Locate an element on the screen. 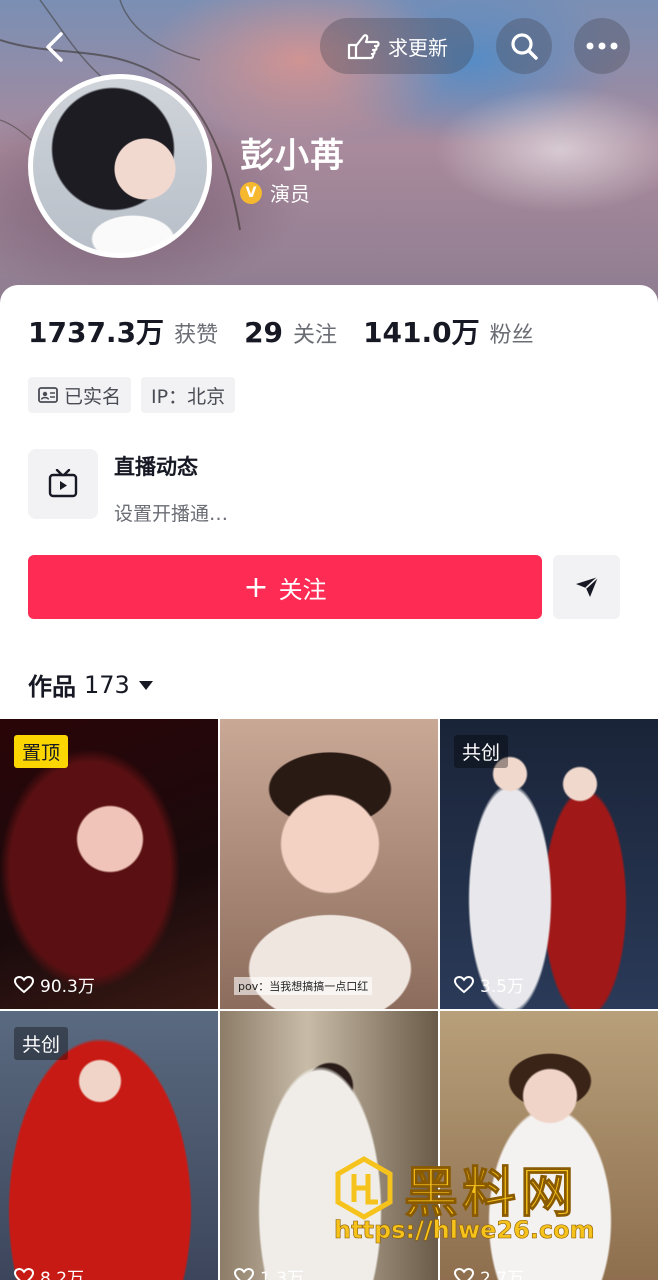 The image size is (658, 1280). works-tab: 作品 173 is located at coordinates (91, 684).